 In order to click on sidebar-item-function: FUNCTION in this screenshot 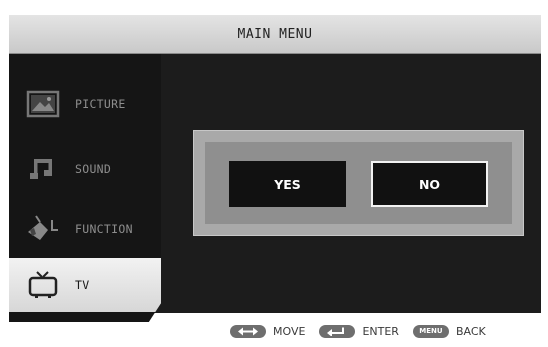, I will do `click(85, 229)`.